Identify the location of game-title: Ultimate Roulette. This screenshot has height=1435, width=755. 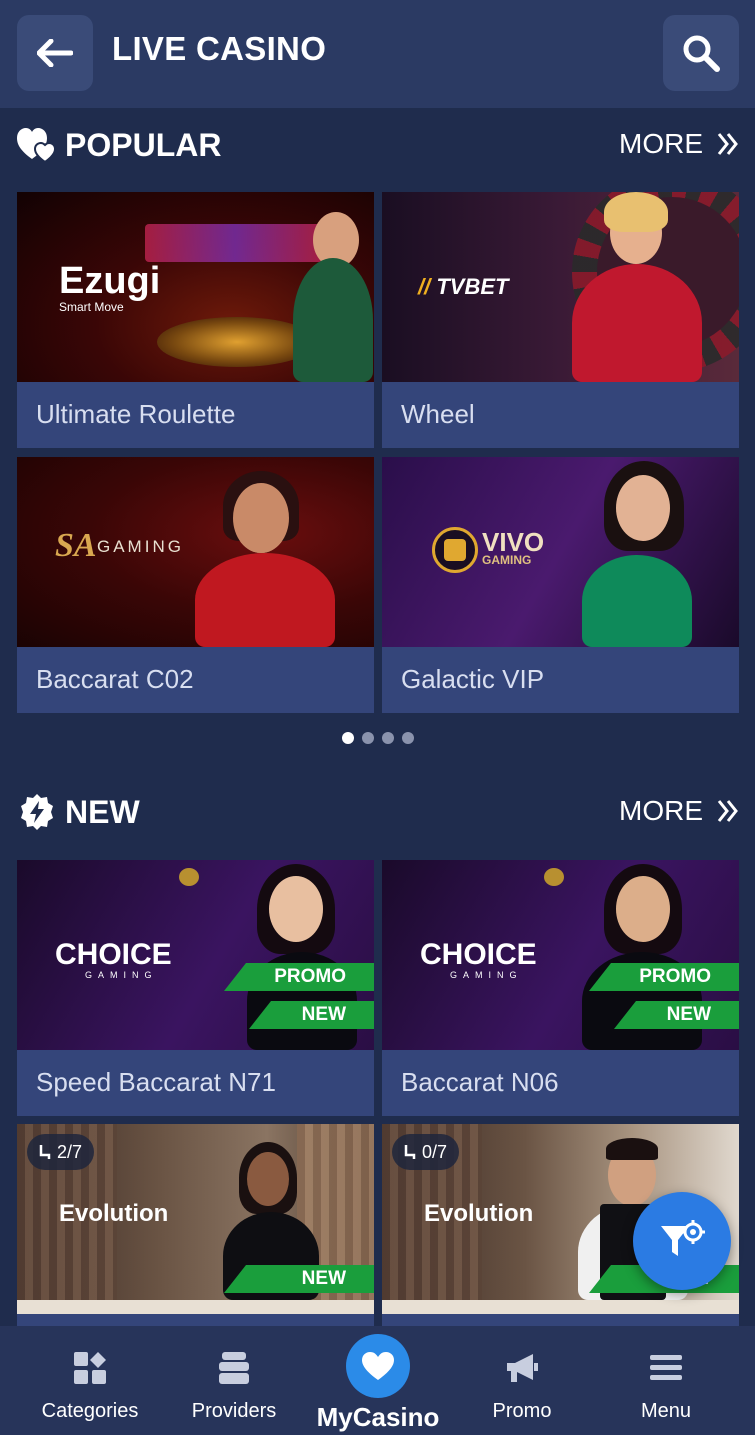
(136, 414).